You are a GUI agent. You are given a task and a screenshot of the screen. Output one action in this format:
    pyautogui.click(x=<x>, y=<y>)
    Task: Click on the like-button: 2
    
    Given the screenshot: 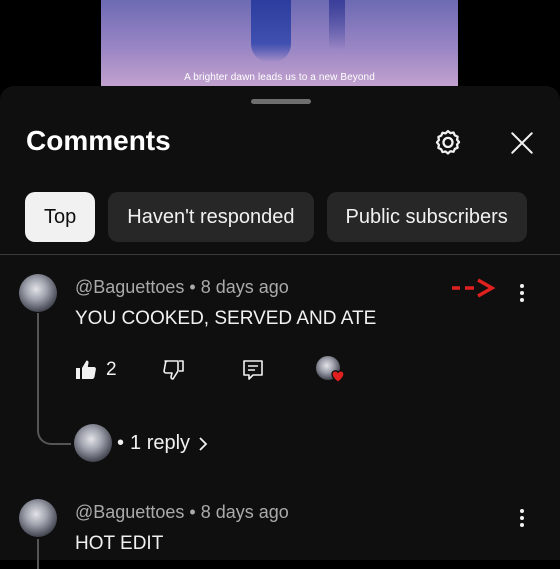 What is the action you would take?
    pyautogui.click(x=95, y=370)
    